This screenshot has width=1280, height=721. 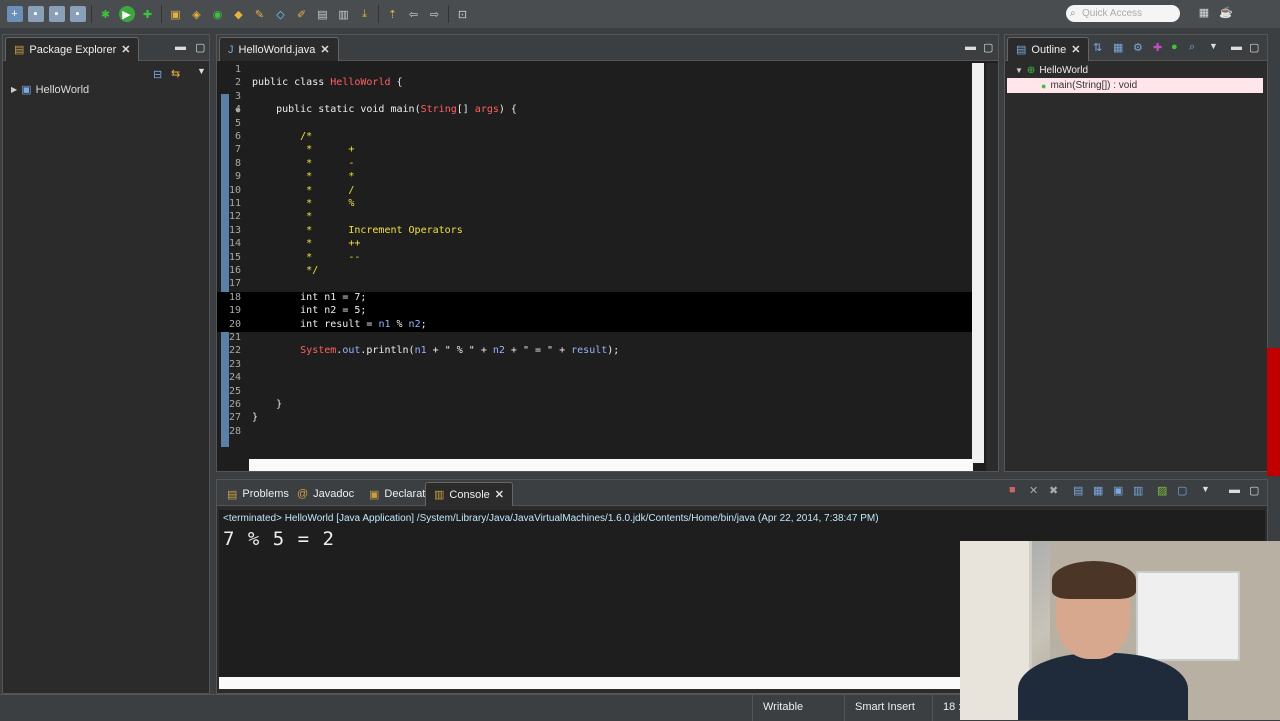 I want to click on highlight-icon: ✐, so click(x=302, y=14).